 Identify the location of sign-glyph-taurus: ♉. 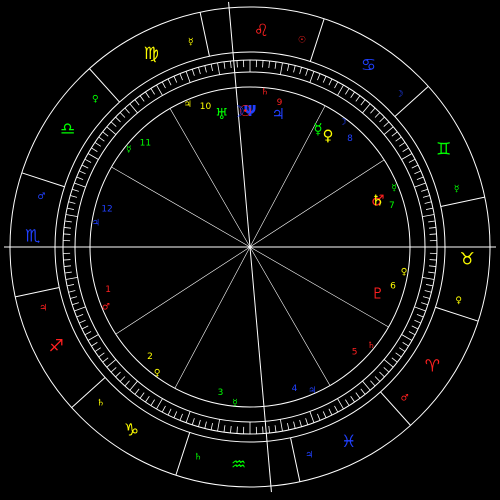
(467, 259).